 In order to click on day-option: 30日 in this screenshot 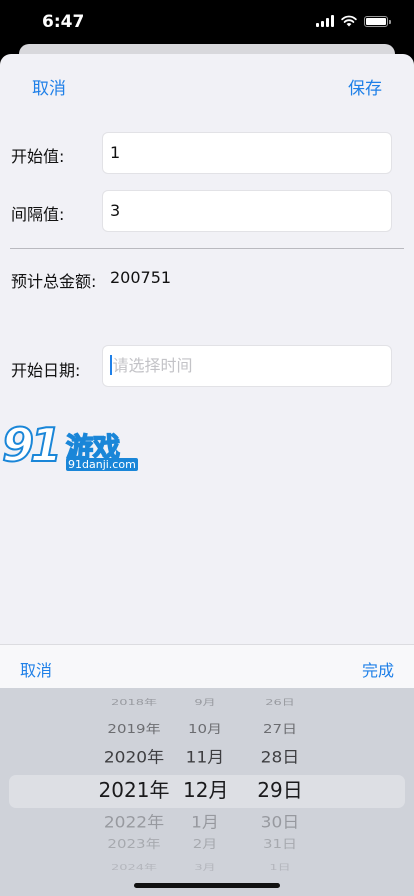, I will do `click(280, 820)`.